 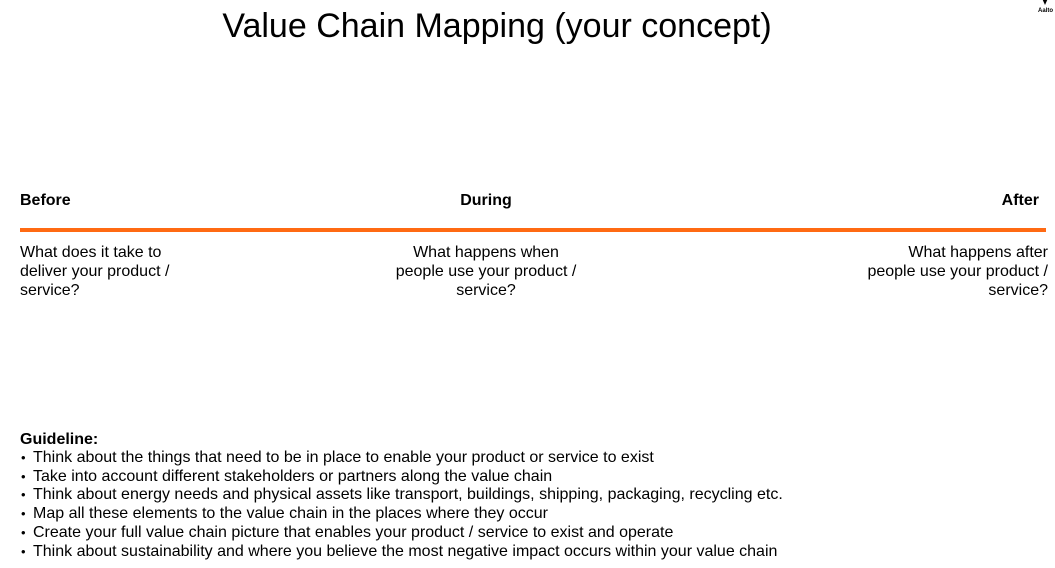 What do you see at coordinates (1045, 2) in the screenshot?
I see `aalto-logo-mark-icon` at bounding box center [1045, 2].